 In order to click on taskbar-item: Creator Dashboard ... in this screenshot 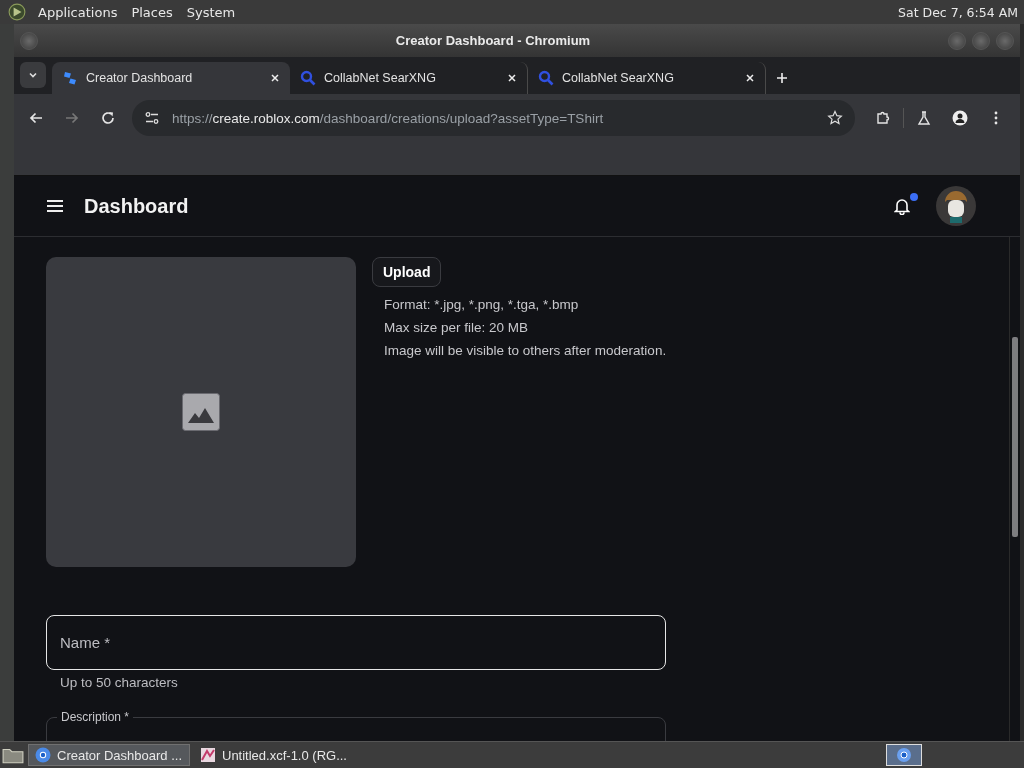, I will do `click(109, 755)`.